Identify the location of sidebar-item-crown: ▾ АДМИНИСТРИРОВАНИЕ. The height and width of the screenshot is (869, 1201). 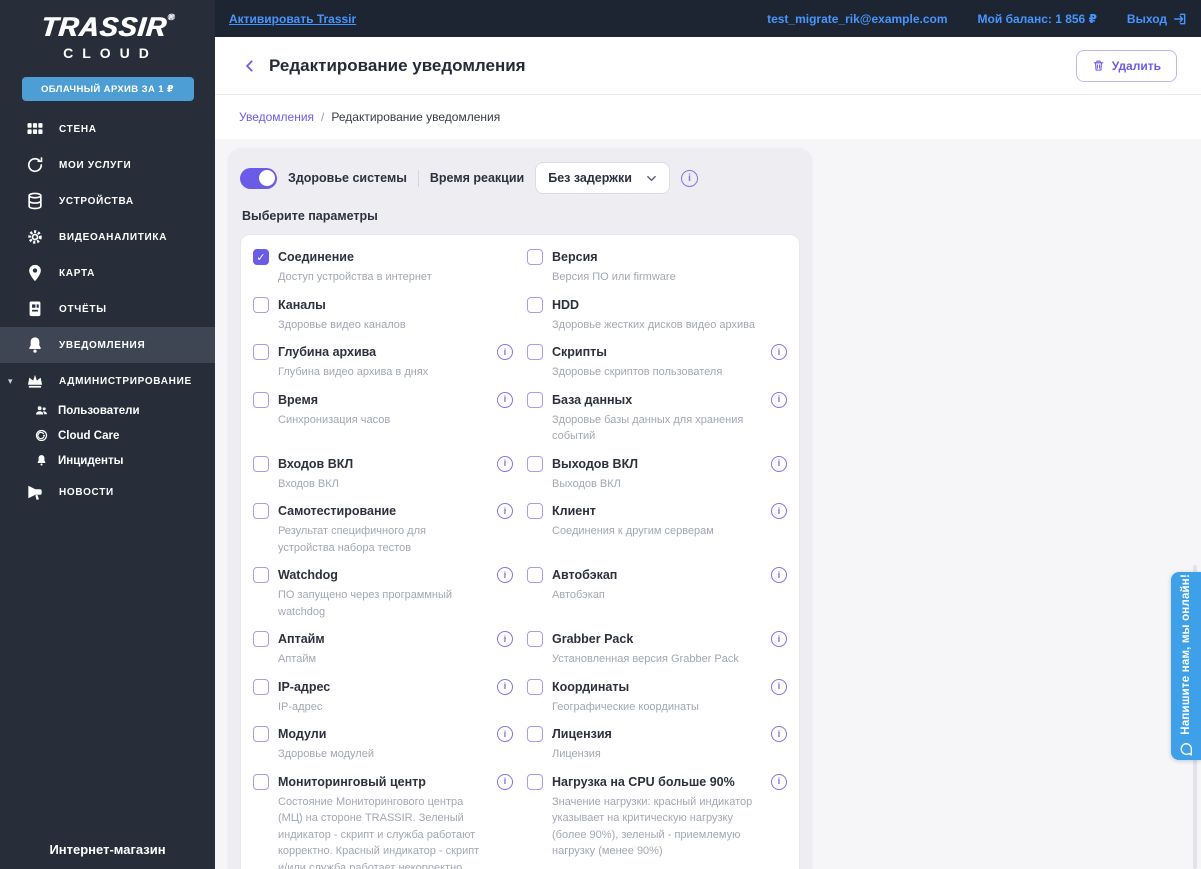
(107, 381).